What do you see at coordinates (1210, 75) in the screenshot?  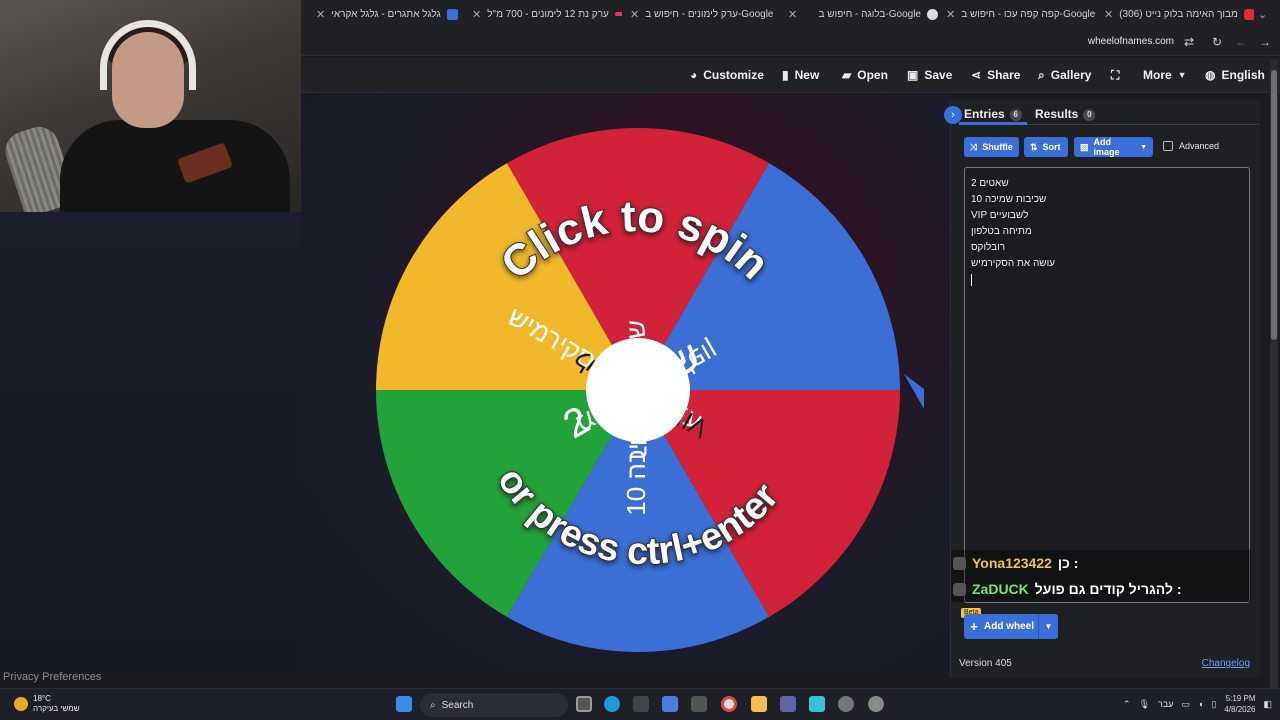 I see `globe-icon: ◍` at bounding box center [1210, 75].